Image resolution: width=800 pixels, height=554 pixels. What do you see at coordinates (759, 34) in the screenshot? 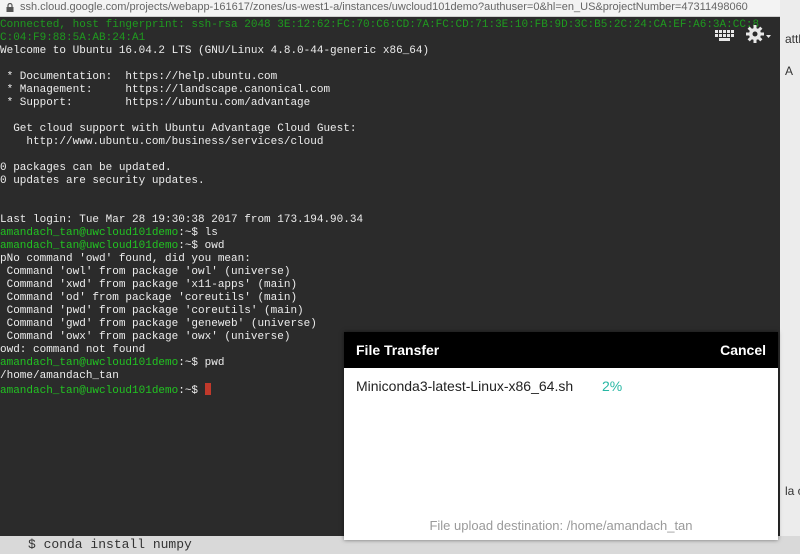
I see `gear-icon` at bounding box center [759, 34].